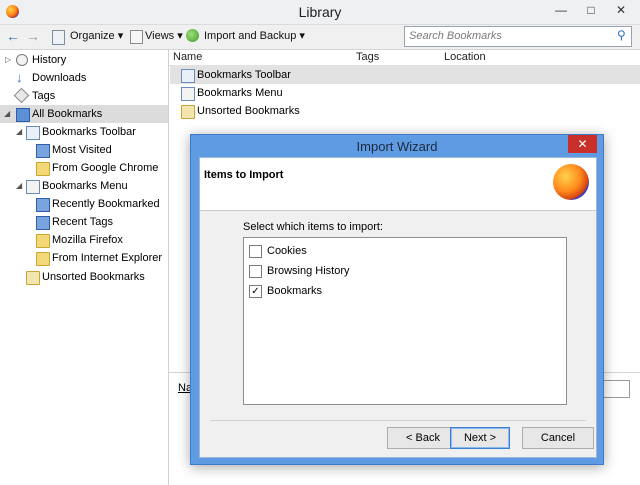 Image resolution: width=640 pixels, height=485 pixels. What do you see at coordinates (398, 184) in the screenshot?
I see `dialog-header: Items to Import` at bounding box center [398, 184].